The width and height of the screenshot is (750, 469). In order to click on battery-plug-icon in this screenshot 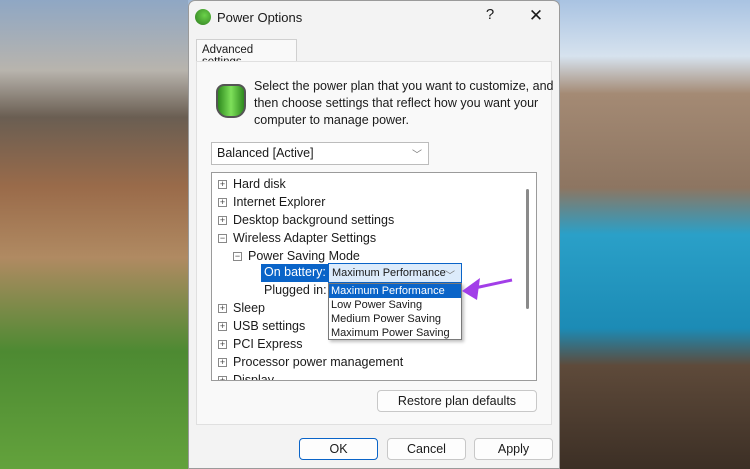, I will do `click(231, 101)`.